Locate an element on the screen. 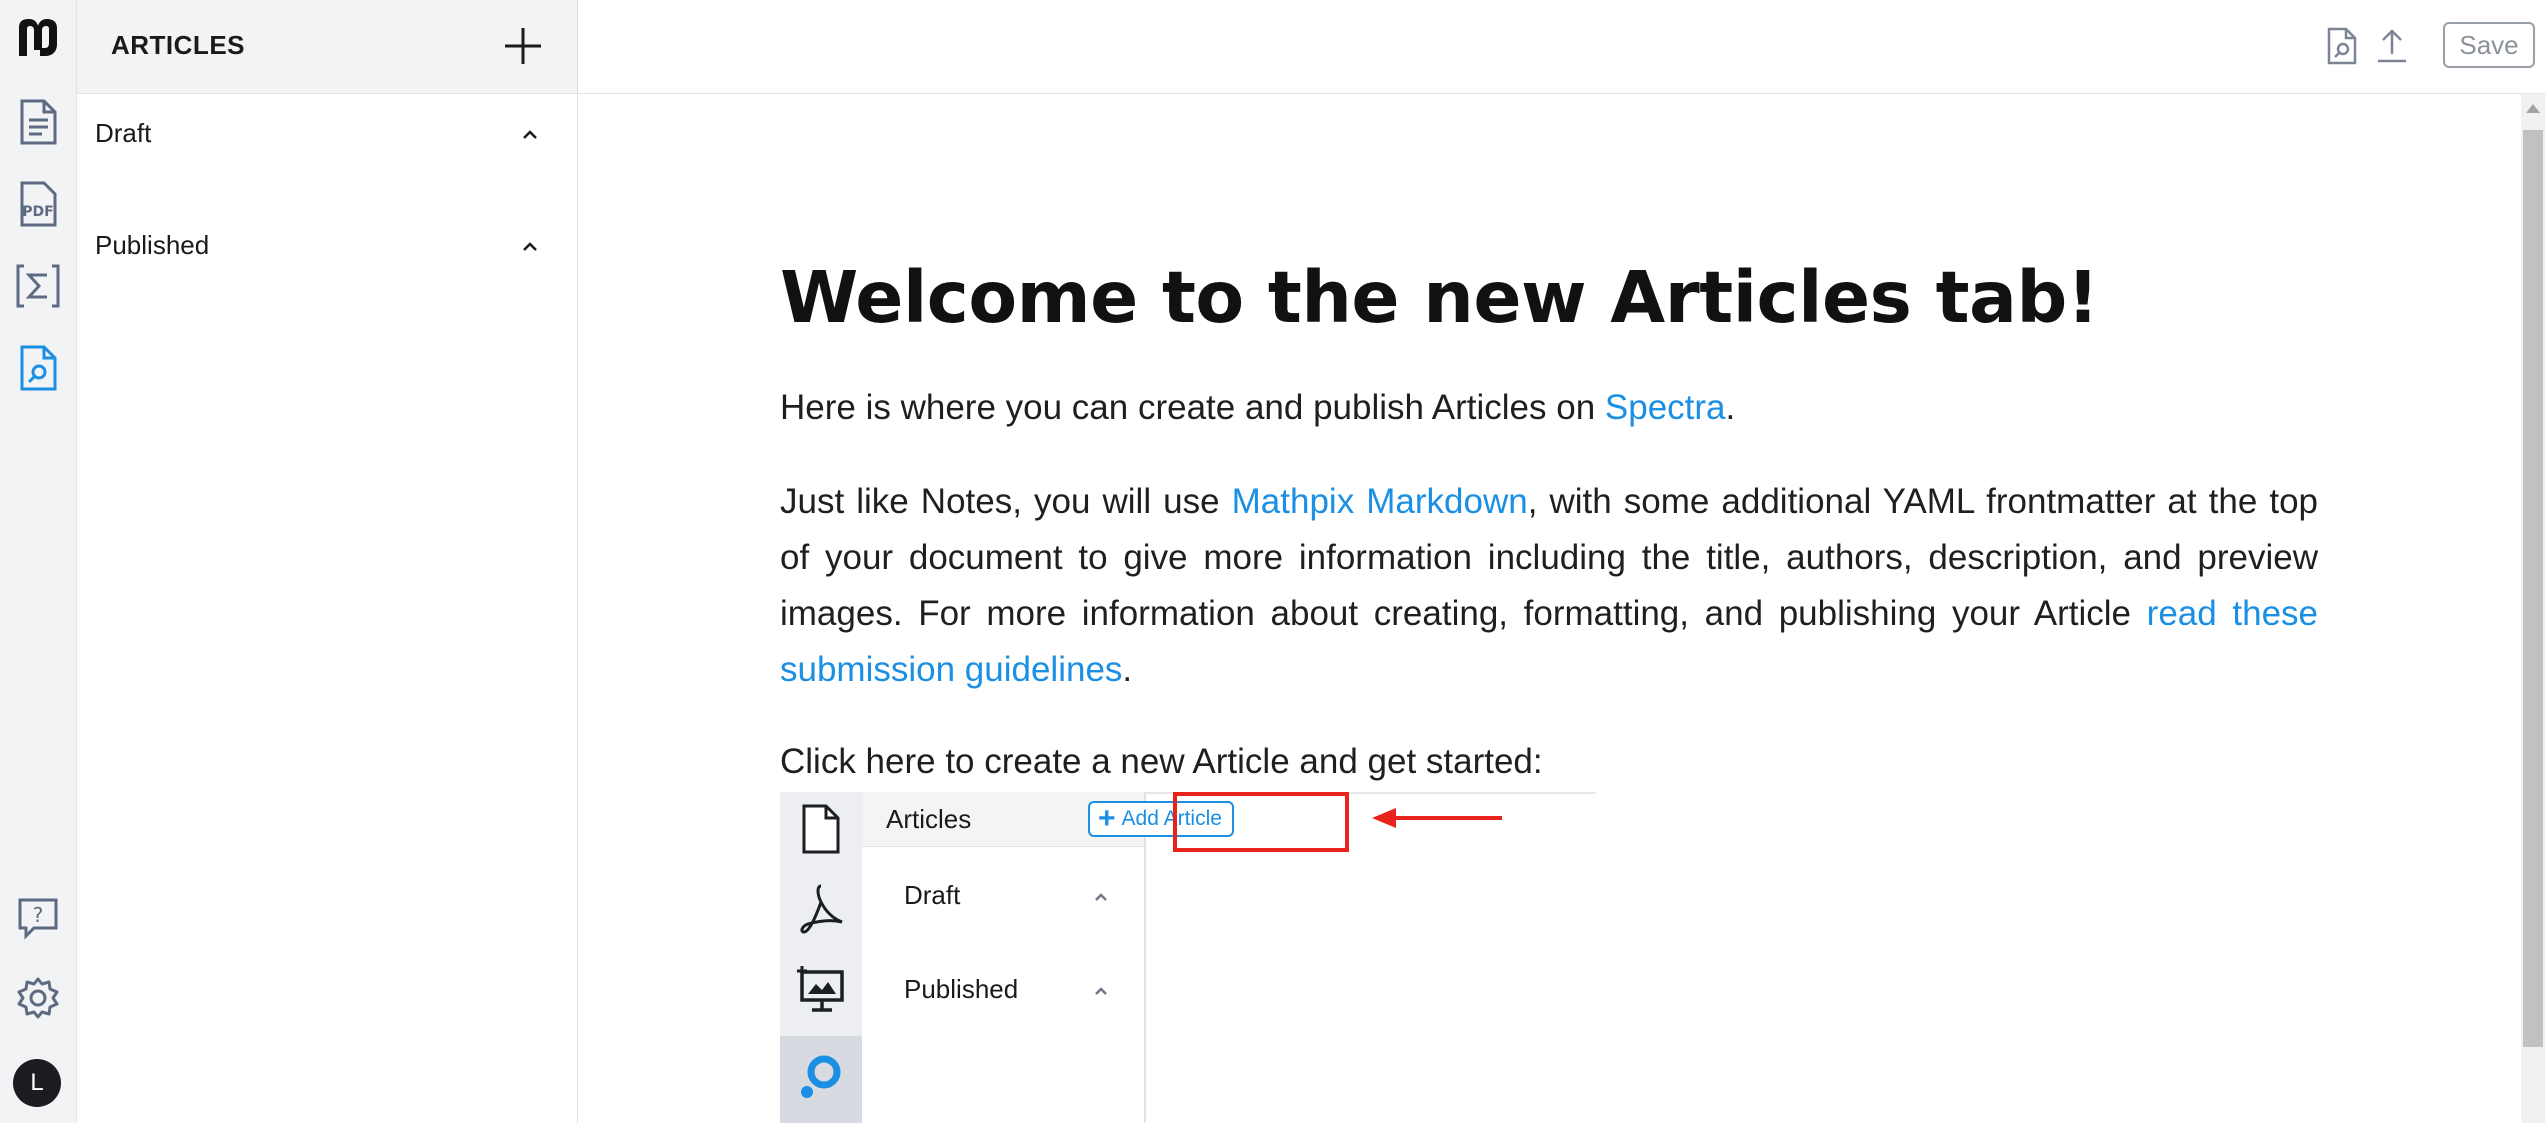 The width and height of the screenshot is (2545, 1123). svg-text: PDF is located at coordinates (37, 212).